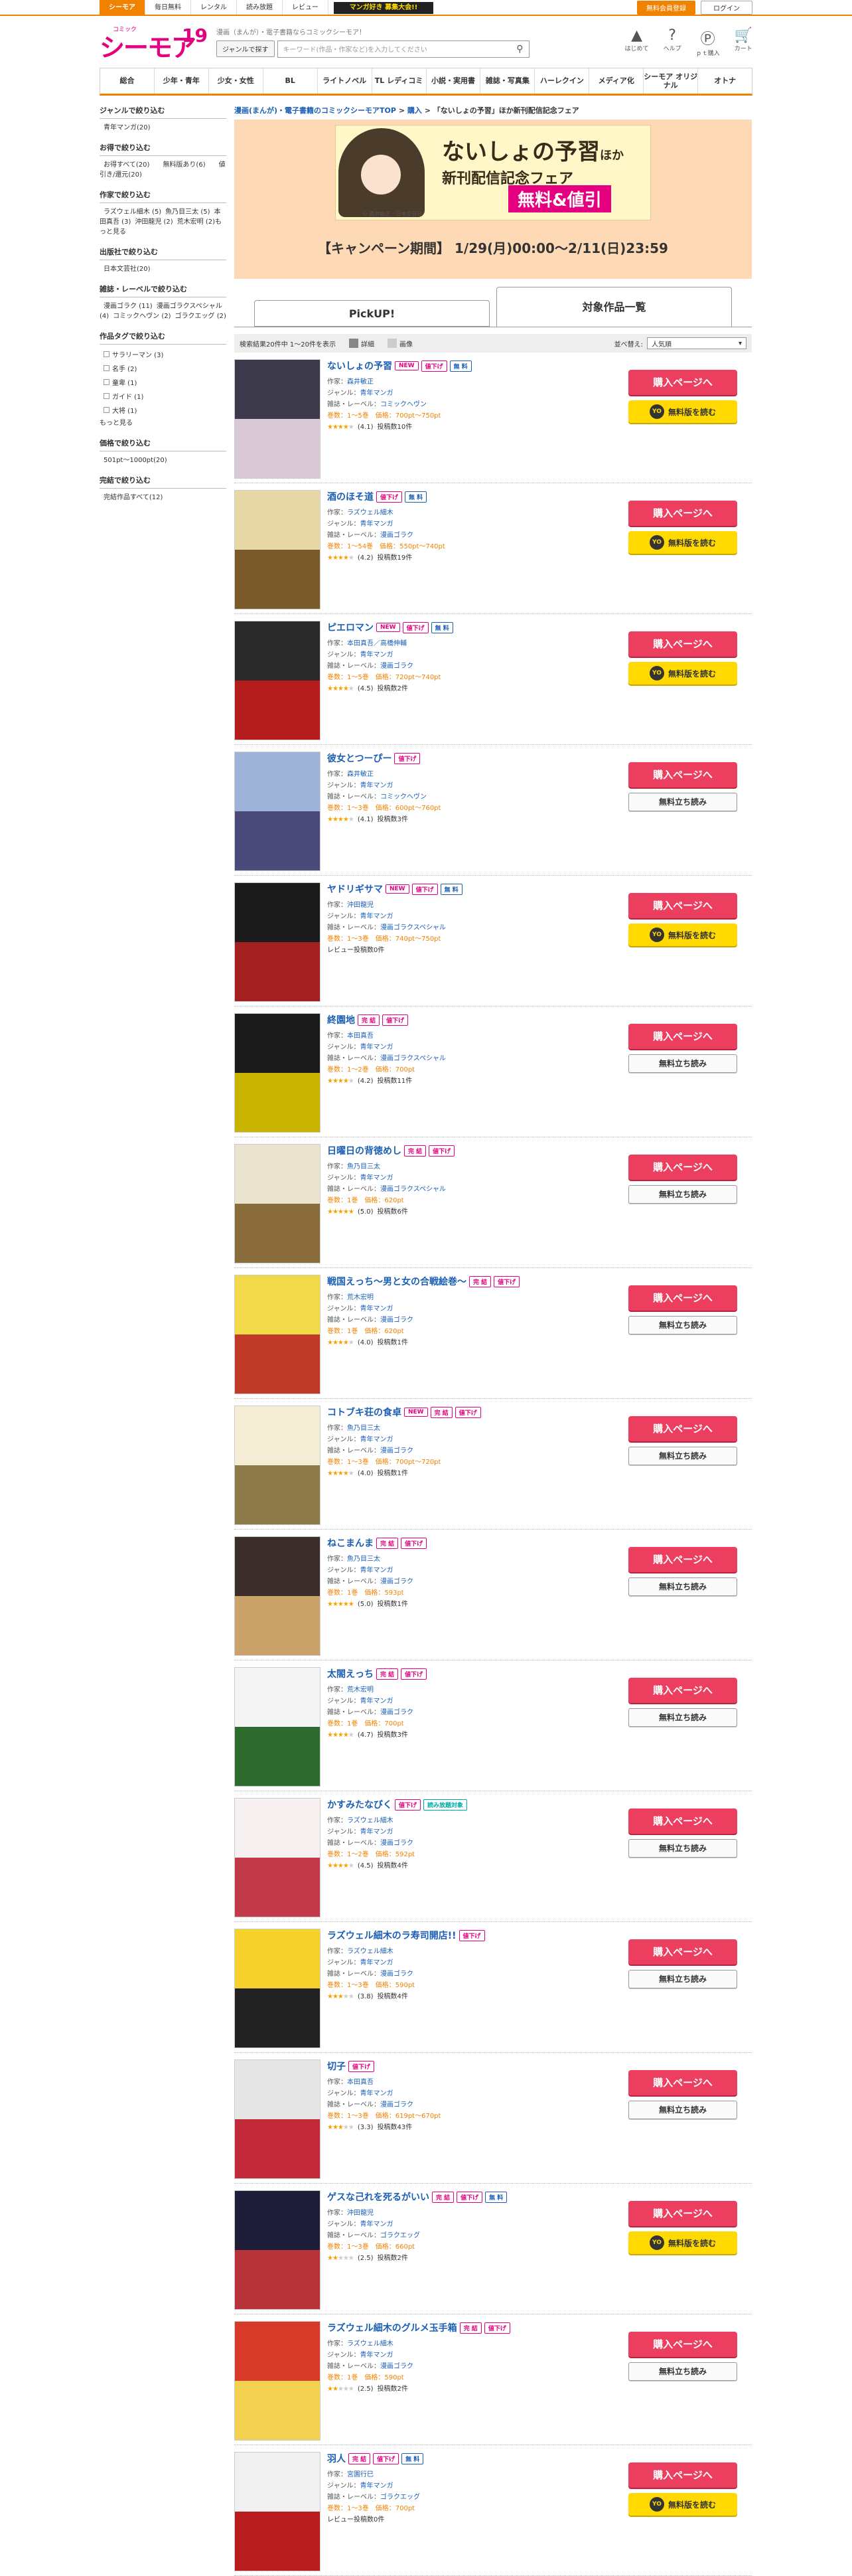 The image size is (852, 2576). What do you see at coordinates (163, 382) in the screenshot?
I see `filter-checkbox: 童卑 (1)` at bounding box center [163, 382].